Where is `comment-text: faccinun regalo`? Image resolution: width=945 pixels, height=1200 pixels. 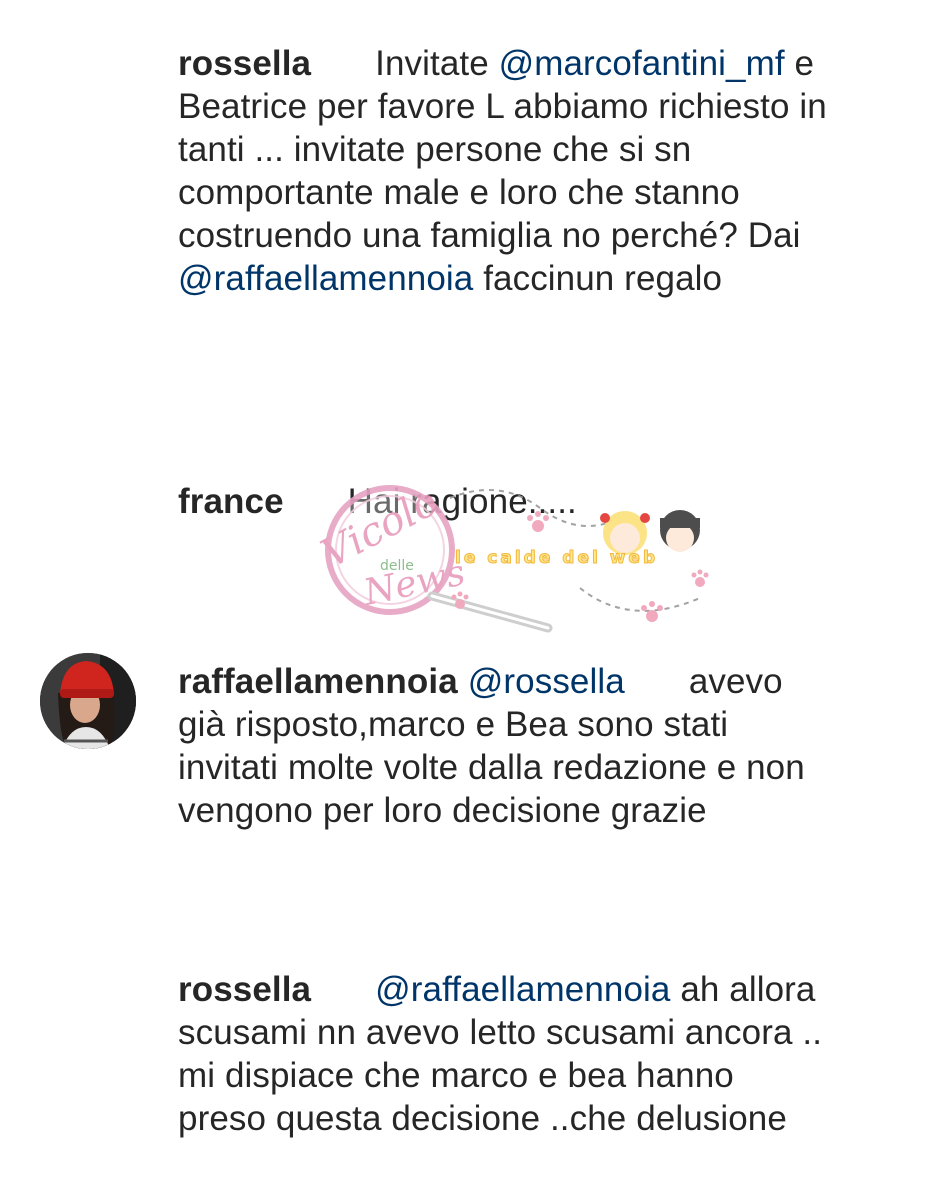 comment-text: faccinun regalo is located at coordinates (598, 278).